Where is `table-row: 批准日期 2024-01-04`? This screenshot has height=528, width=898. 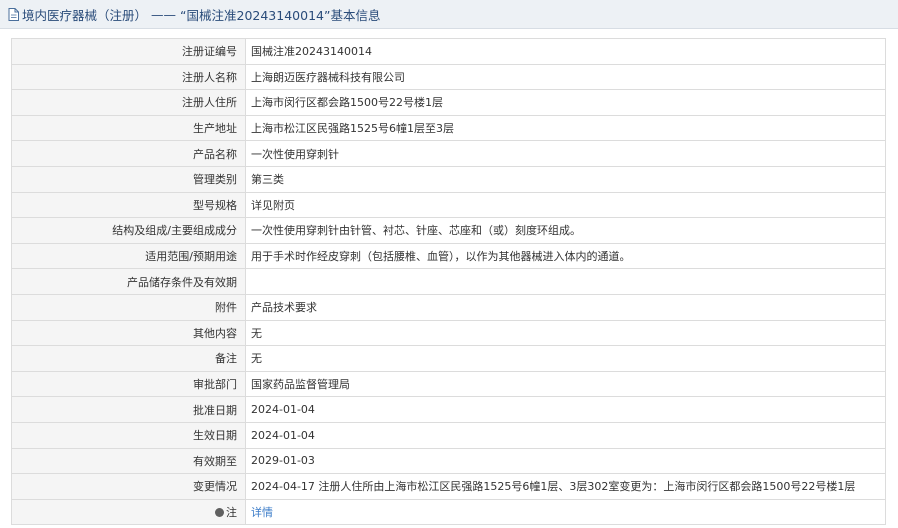 table-row: 批准日期 2024-01-04 is located at coordinates (448, 409).